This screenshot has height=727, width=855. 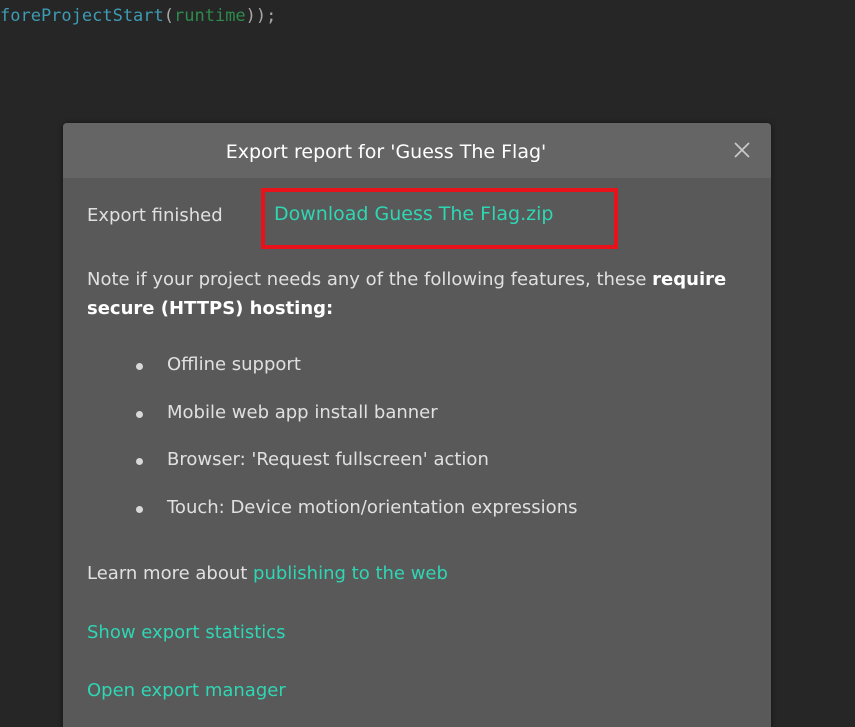 I want to click on export-status-text: Export finished, so click(x=155, y=215).